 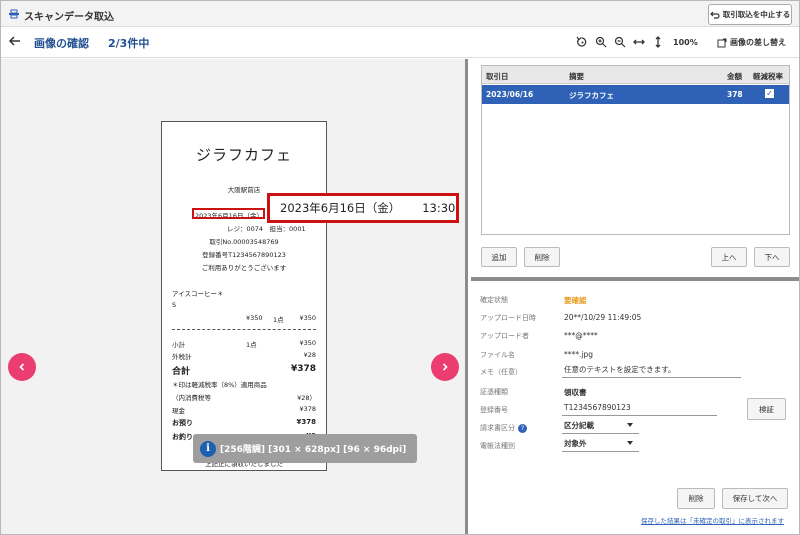 I want to click on filename-value: ****.jpg, so click(x=578, y=354).